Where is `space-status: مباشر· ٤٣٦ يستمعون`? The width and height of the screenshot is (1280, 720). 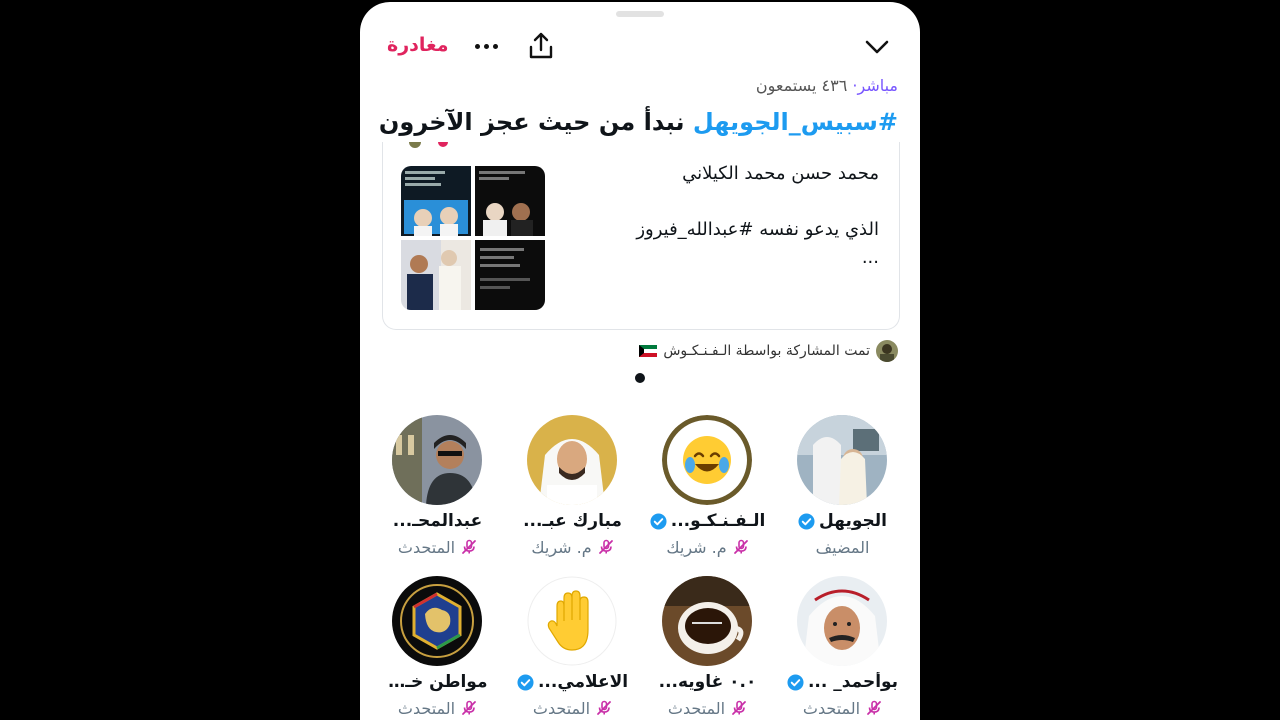 space-status: مباشر· ٤٣٦ يستمعون is located at coordinates (827, 85).